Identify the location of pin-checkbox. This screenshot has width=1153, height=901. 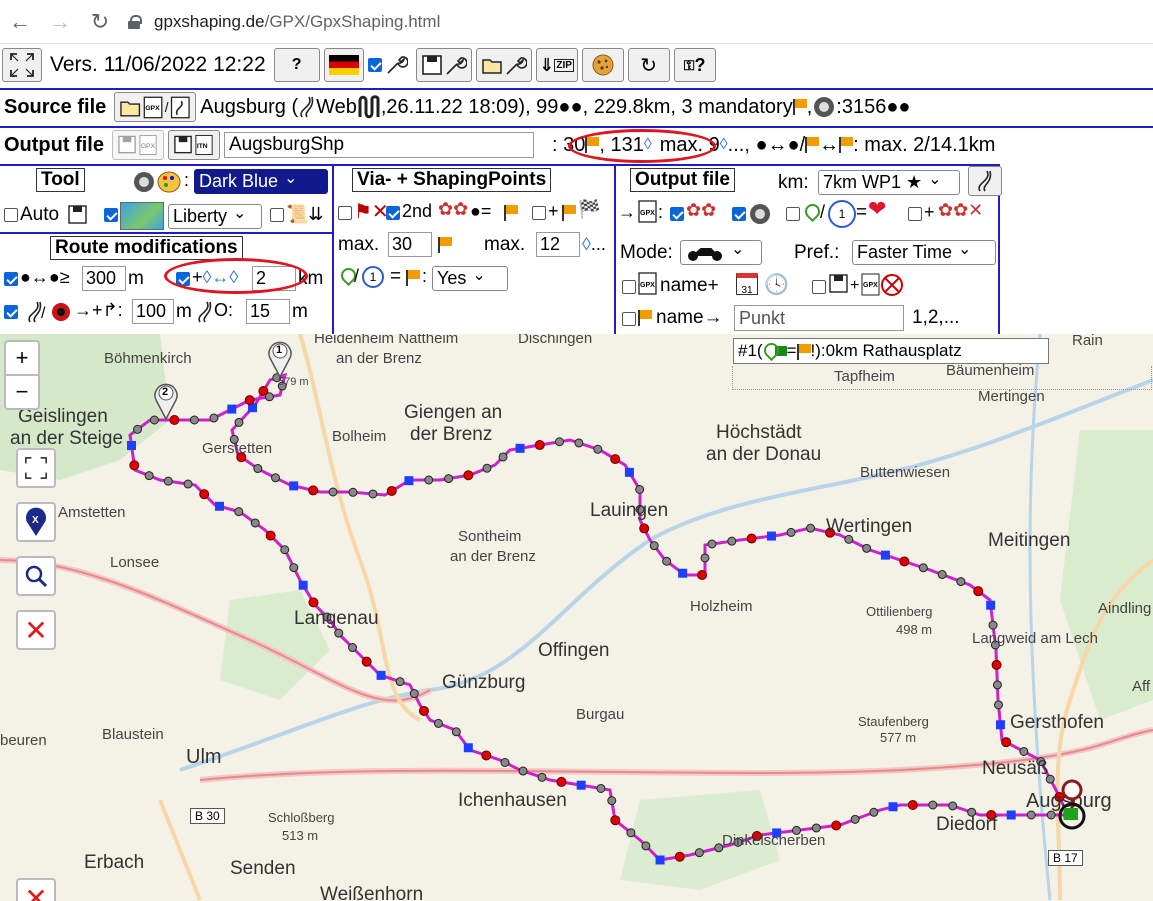
(793, 214).